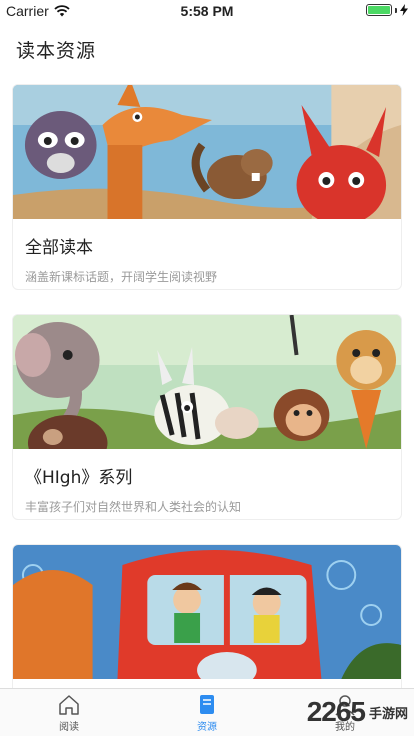 This screenshot has height=736, width=414. Describe the element at coordinates (79, 478) in the screenshot. I see `card-title: 《HIgh》系列` at that location.